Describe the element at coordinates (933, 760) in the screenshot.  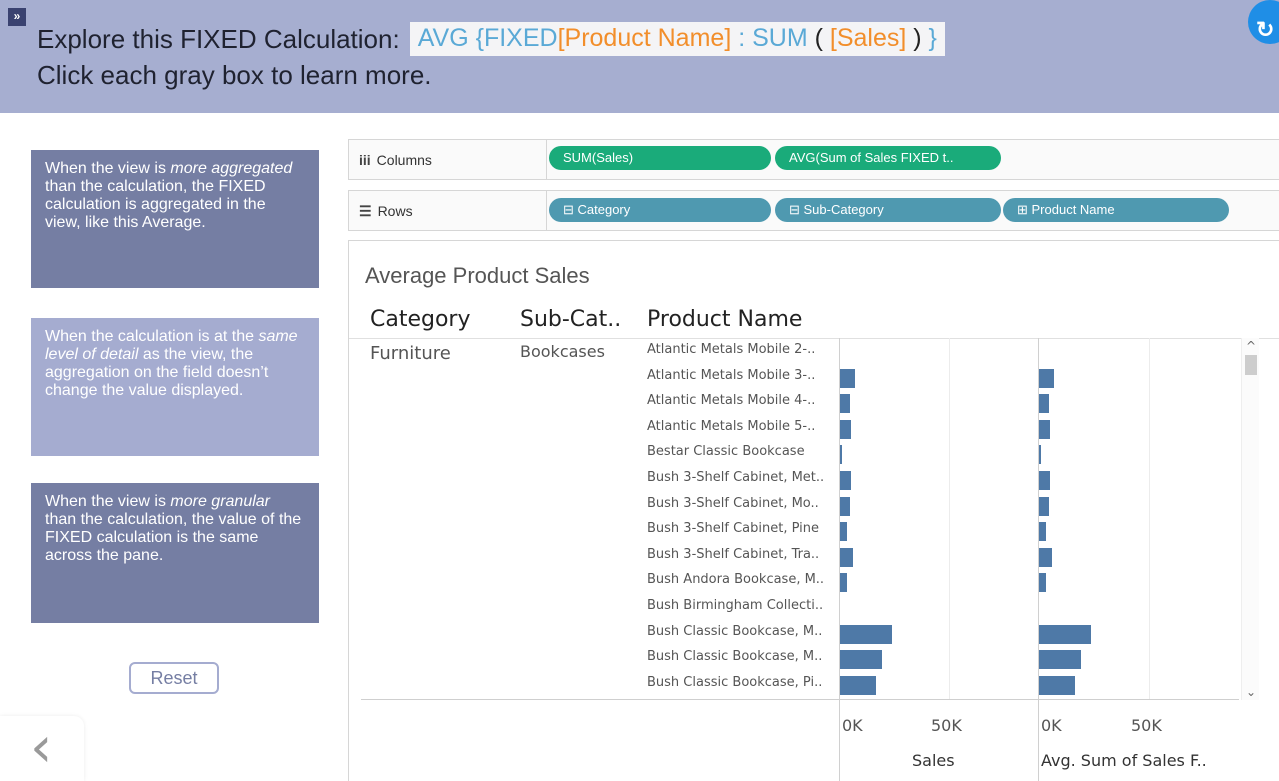
I see `axis-title-sales: Sales` at that location.